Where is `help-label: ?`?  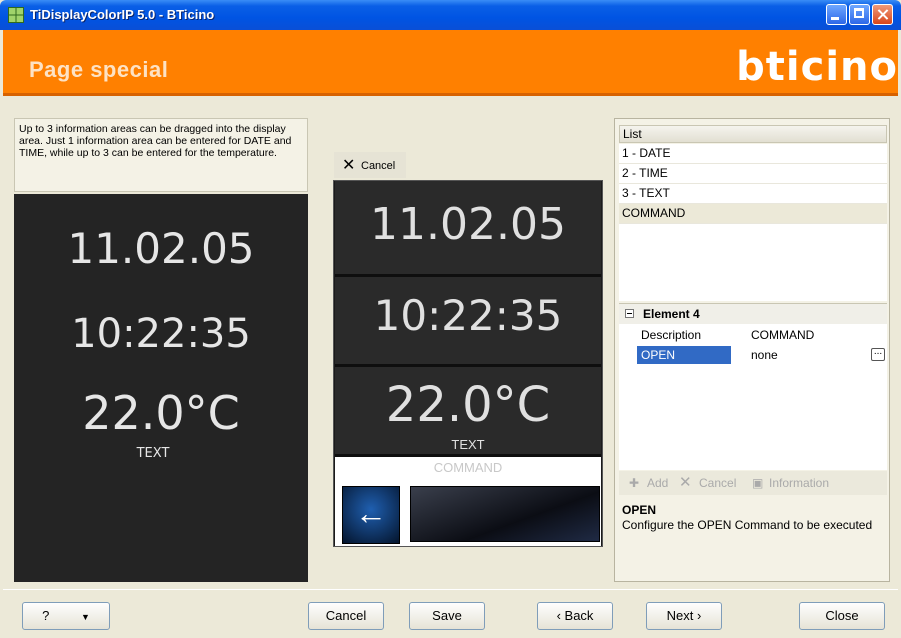 help-label: ? is located at coordinates (46, 615).